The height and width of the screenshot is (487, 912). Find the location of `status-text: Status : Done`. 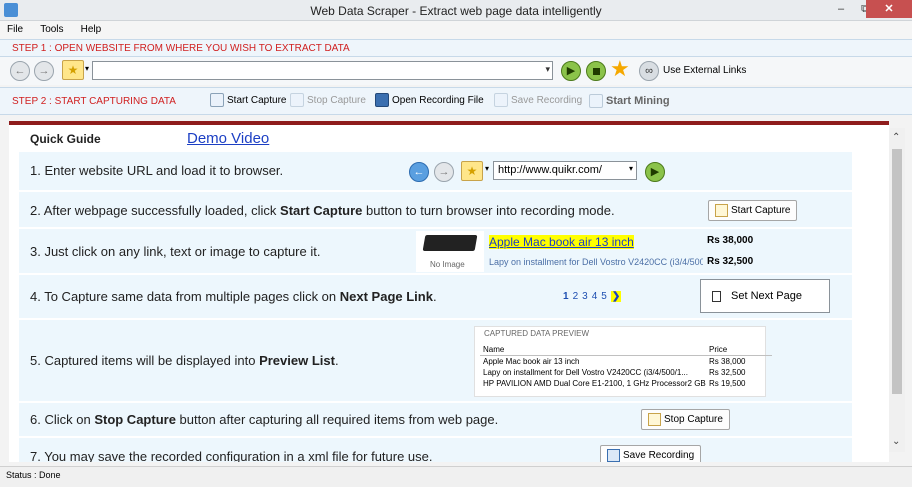

status-text: Status : Done is located at coordinates (33, 475).